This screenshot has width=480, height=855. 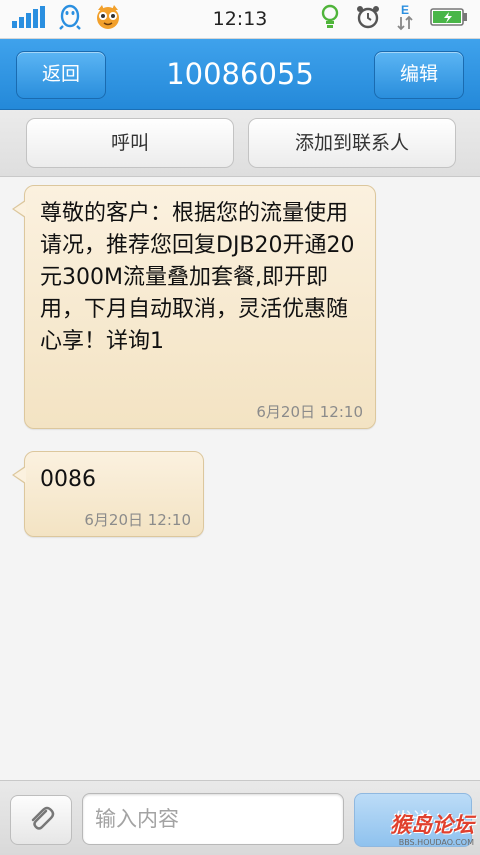 I want to click on battery-icon, so click(x=449, y=19).